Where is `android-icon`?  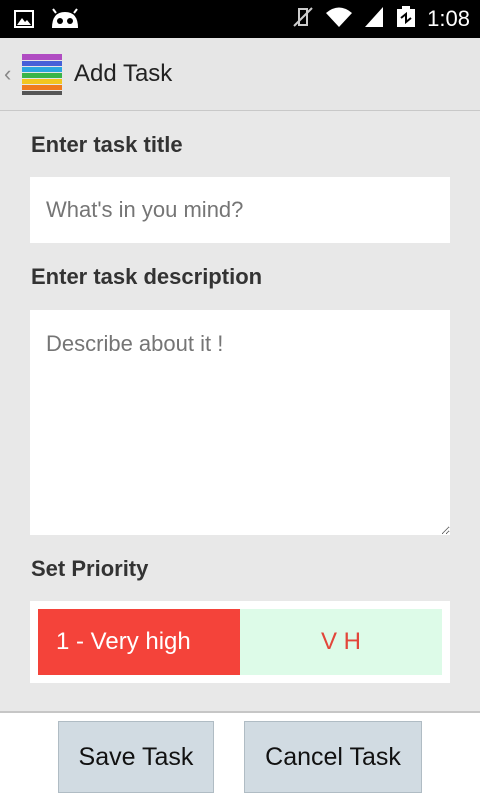
android-icon is located at coordinates (65, 21).